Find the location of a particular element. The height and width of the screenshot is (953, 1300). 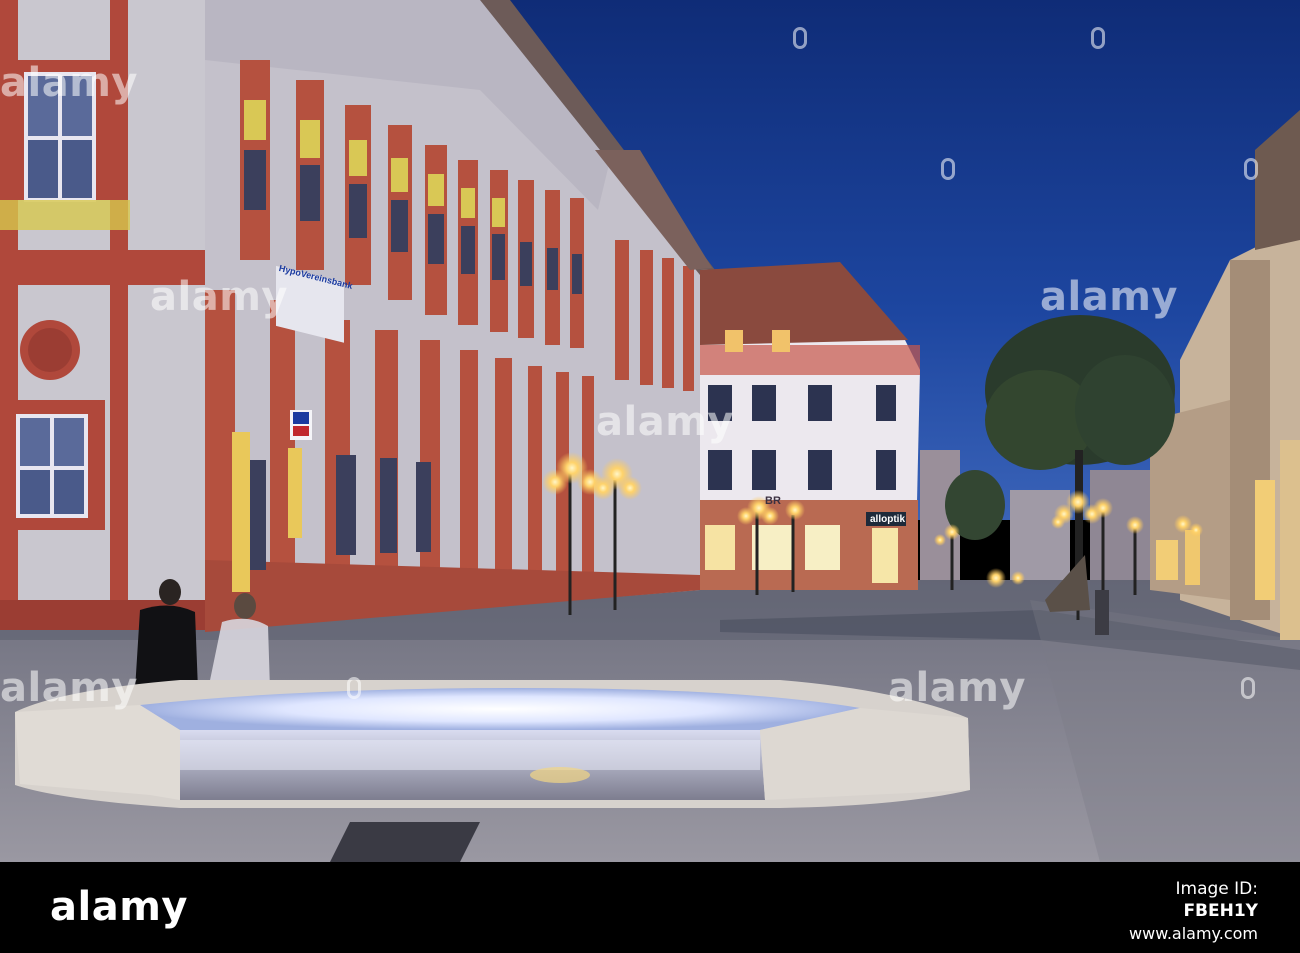

info-pillar is located at coordinates (1102, 612).